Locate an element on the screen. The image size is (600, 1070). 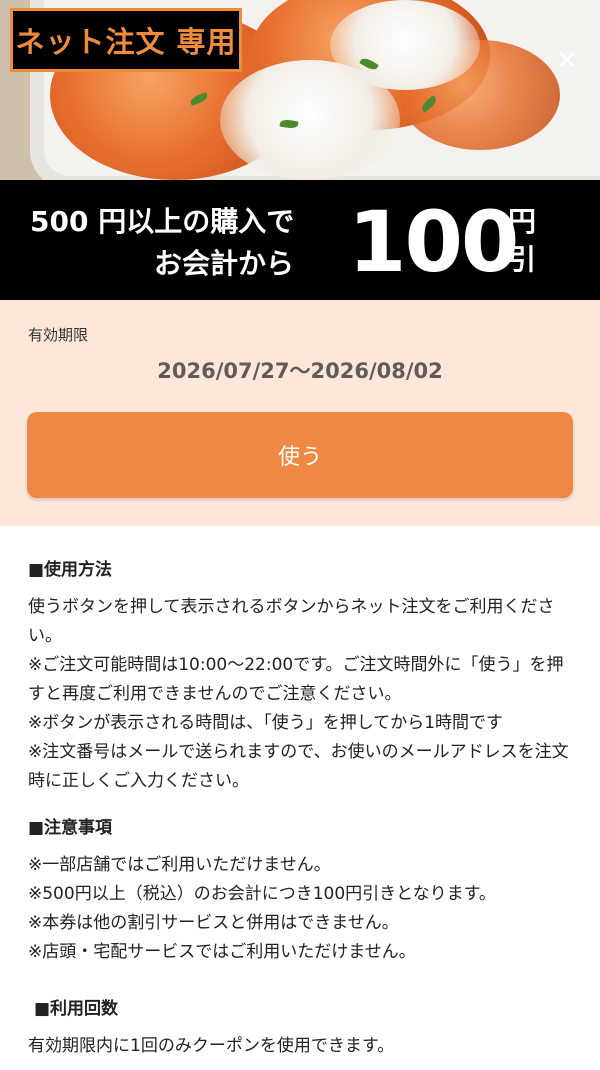
validity-range: 2026/07/27〜2026/08/02 is located at coordinates (300, 371).